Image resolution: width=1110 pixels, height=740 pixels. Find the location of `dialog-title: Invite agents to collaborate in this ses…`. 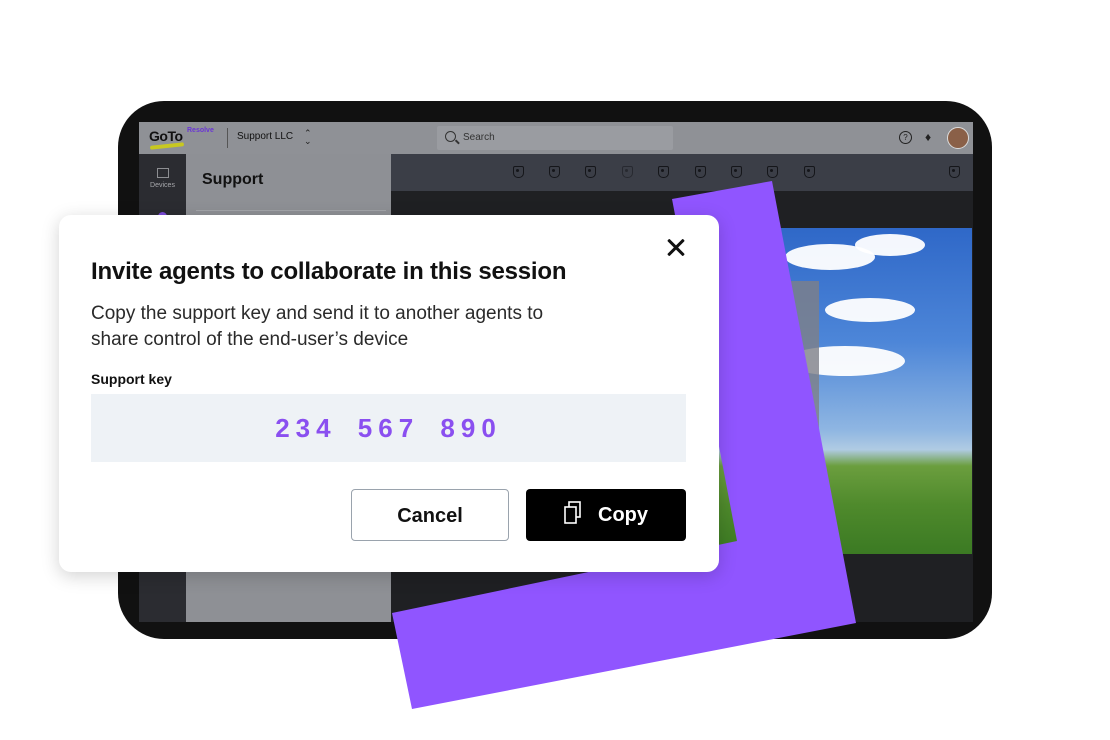

dialog-title: Invite agents to collaborate in this ses… is located at coordinates (329, 271).